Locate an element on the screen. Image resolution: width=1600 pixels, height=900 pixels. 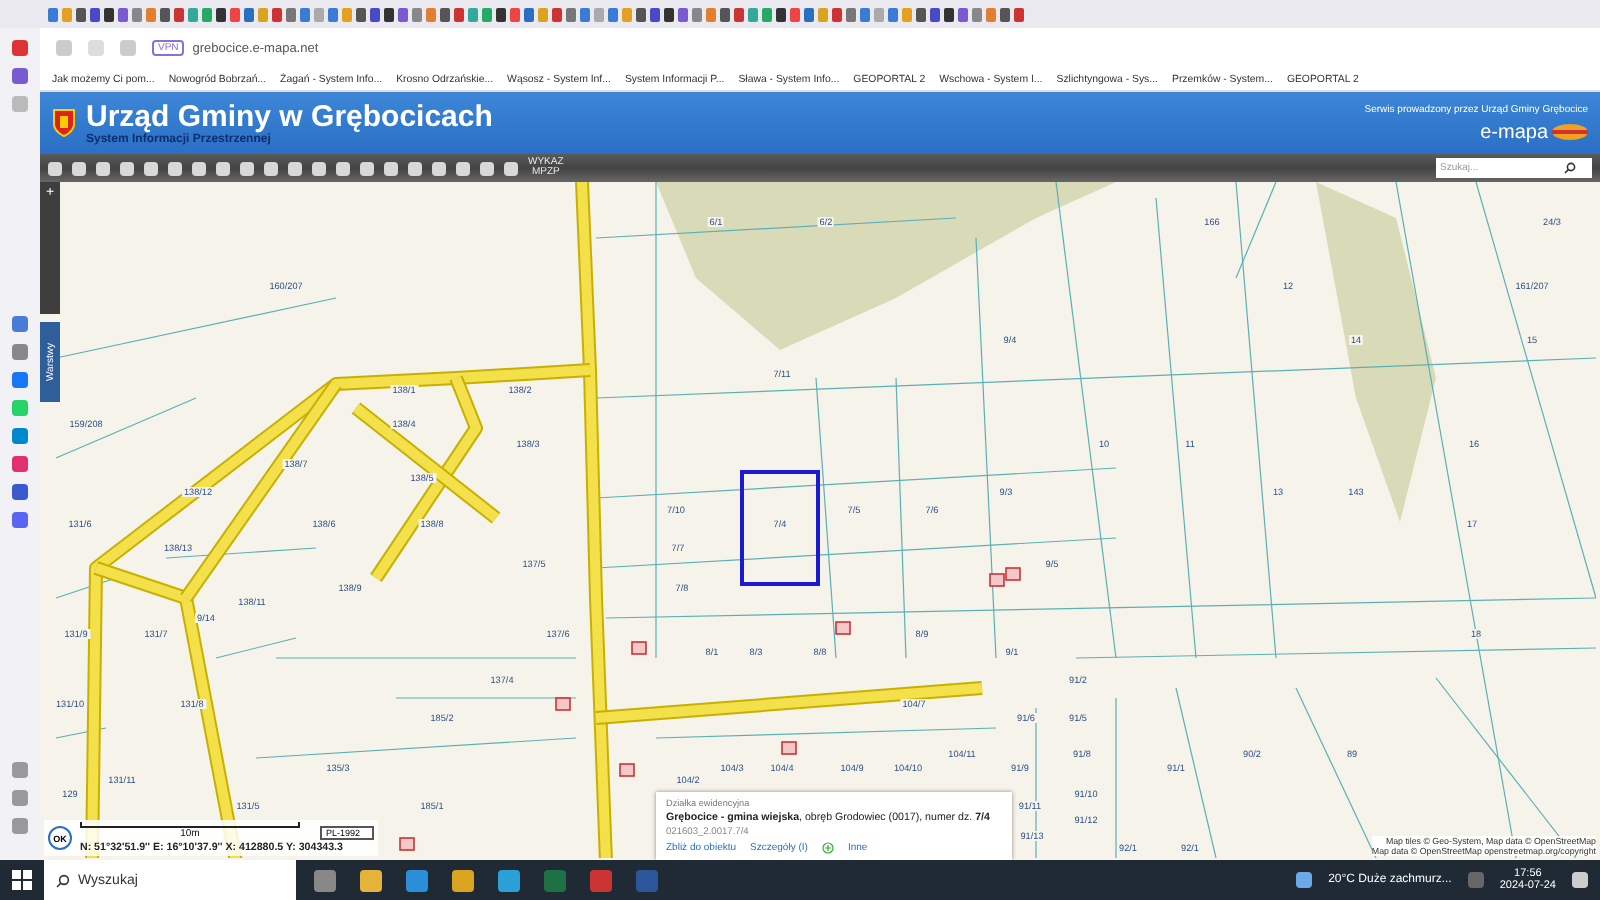
brand-logo-text: e-mapa is located at coordinates (1514, 132).